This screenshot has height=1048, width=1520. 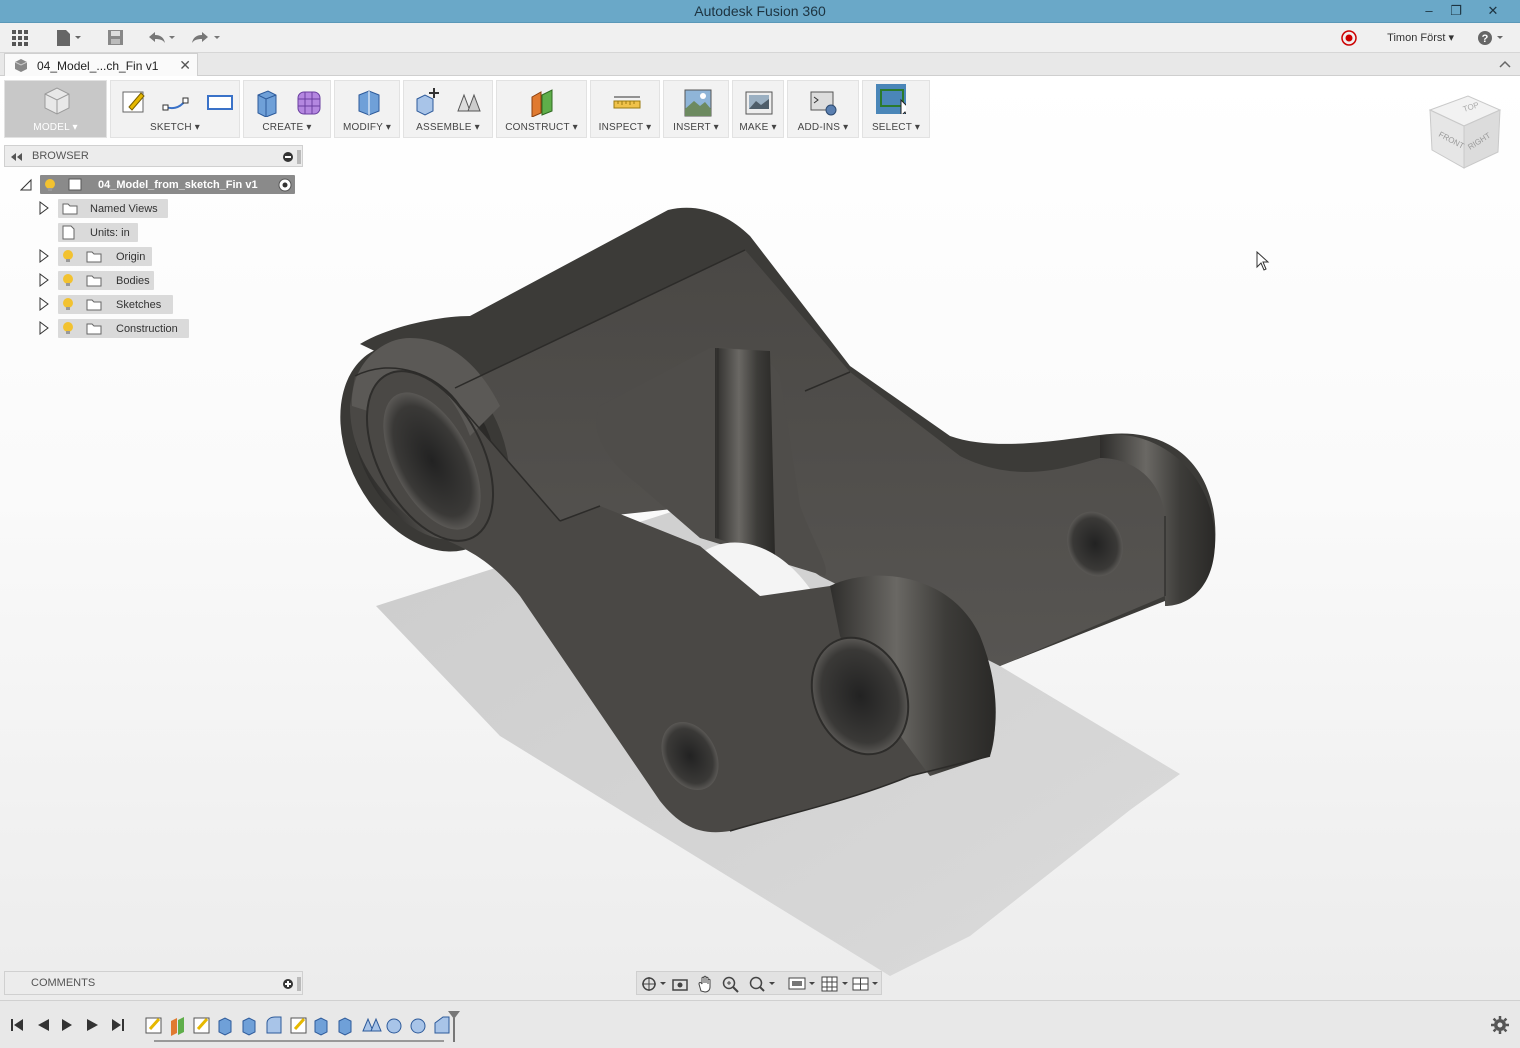 I want to click on save-icon, so click(x=116, y=38).